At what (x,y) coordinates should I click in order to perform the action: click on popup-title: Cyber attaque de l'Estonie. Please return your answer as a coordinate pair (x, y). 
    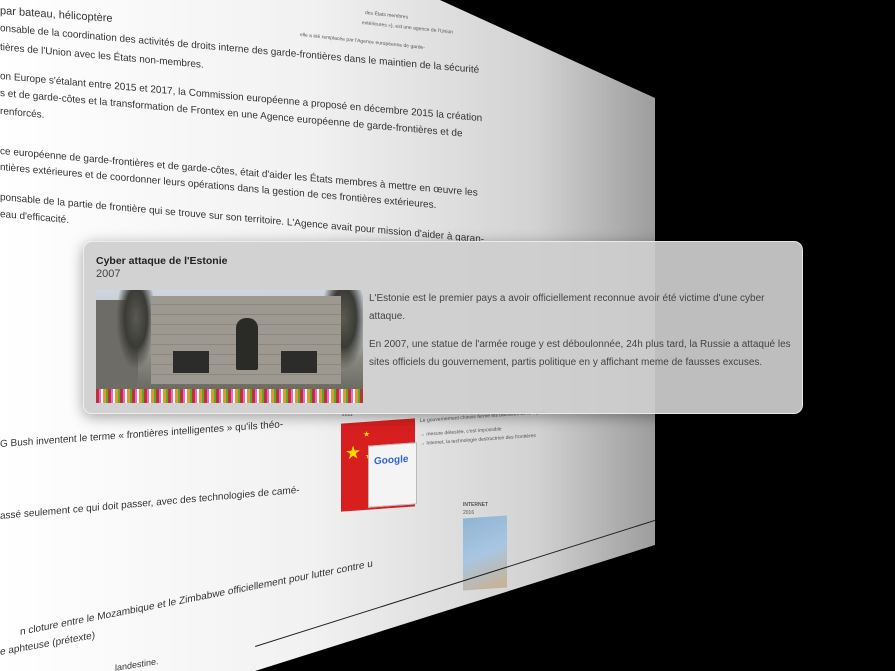
    Looking at the image, I should click on (162, 261).